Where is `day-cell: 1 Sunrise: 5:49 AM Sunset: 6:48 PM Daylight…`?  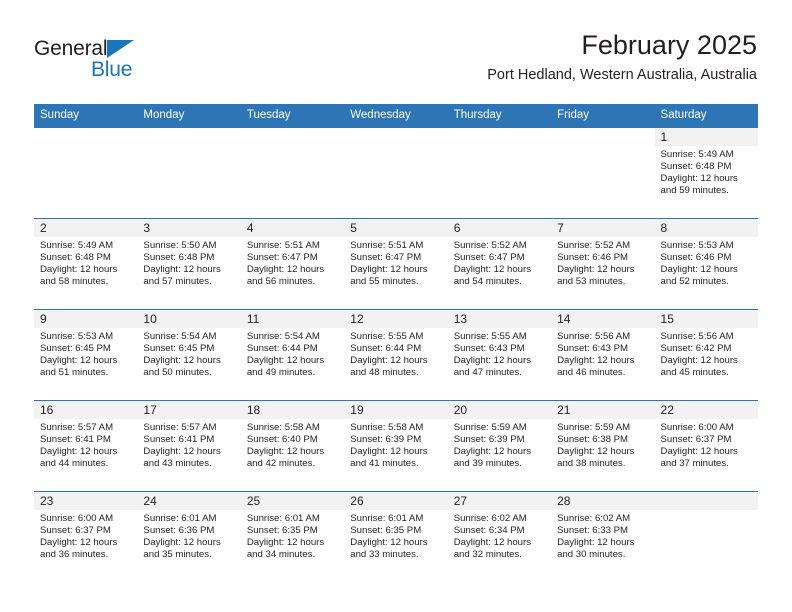
day-cell: 1 Sunrise: 5:49 AM Sunset: 6:48 PM Daylight… is located at coordinates (706, 172).